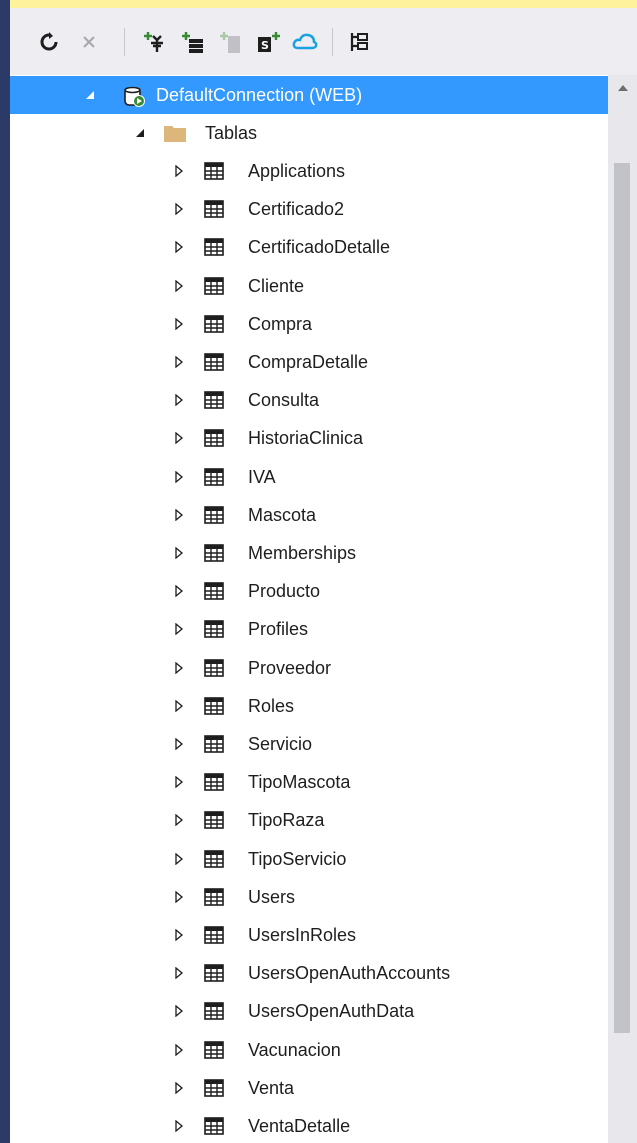 The height and width of the screenshot is (1143, 637). I want to click on database-icon, so click(134, 96).